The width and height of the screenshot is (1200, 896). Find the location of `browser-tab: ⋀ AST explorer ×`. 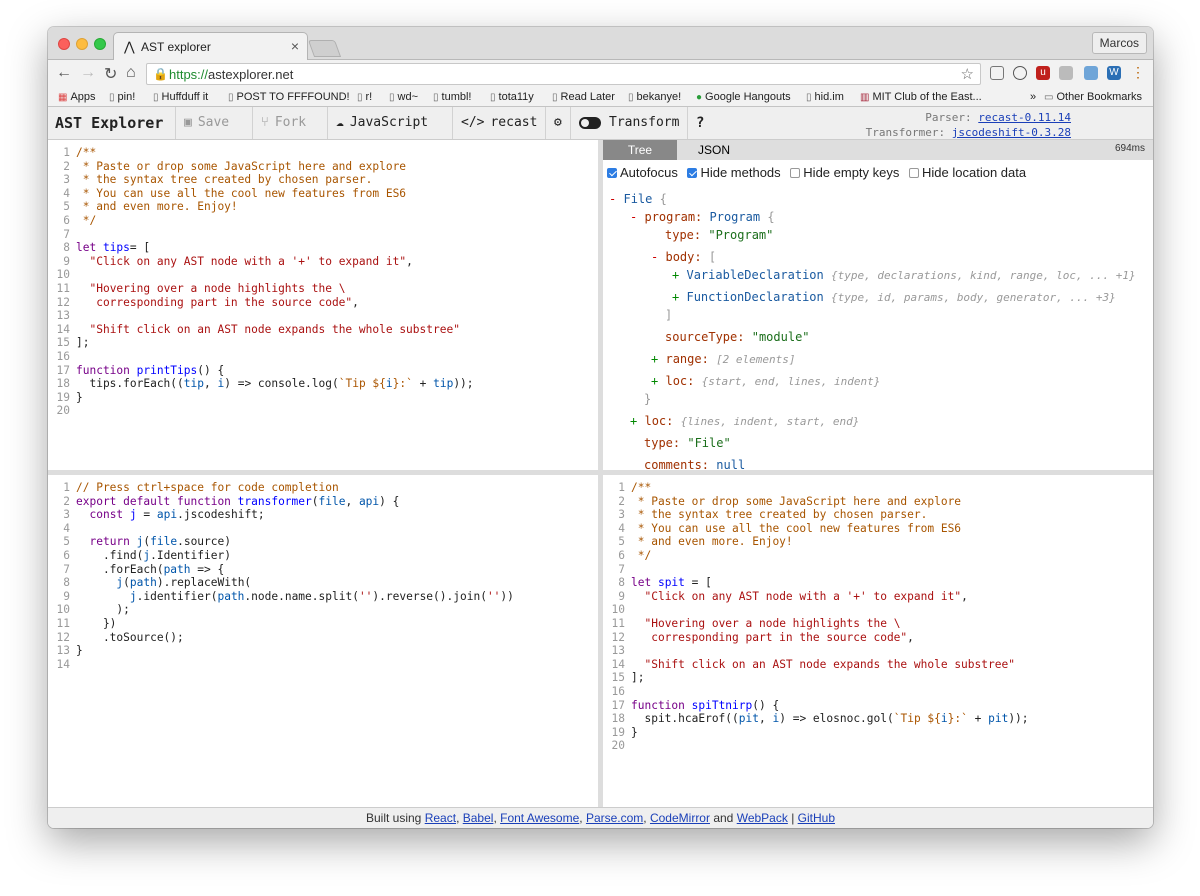

browser-tab: ⋀ AST explorer × is located at coordinates (210, 46).